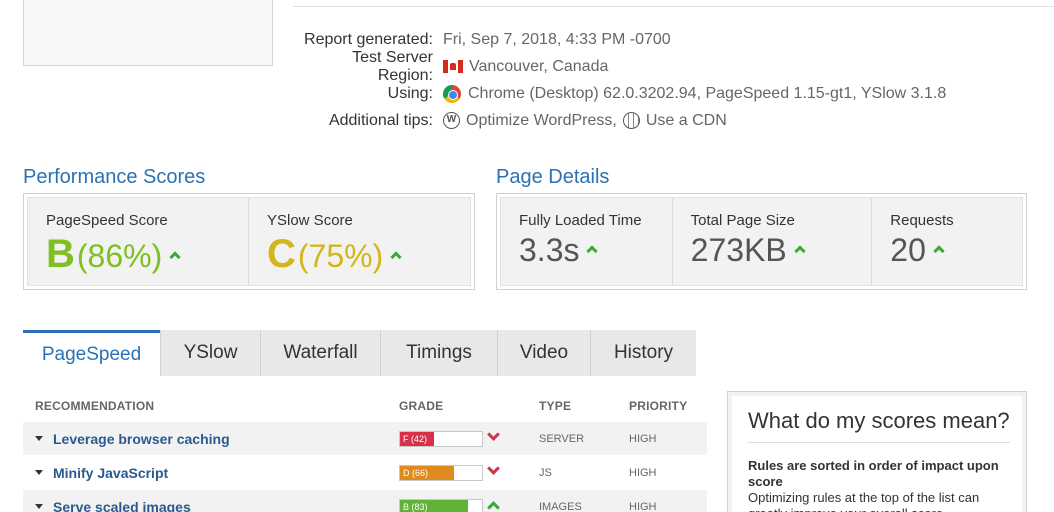  I want to click on using-label: Using:, so click(410, 93).